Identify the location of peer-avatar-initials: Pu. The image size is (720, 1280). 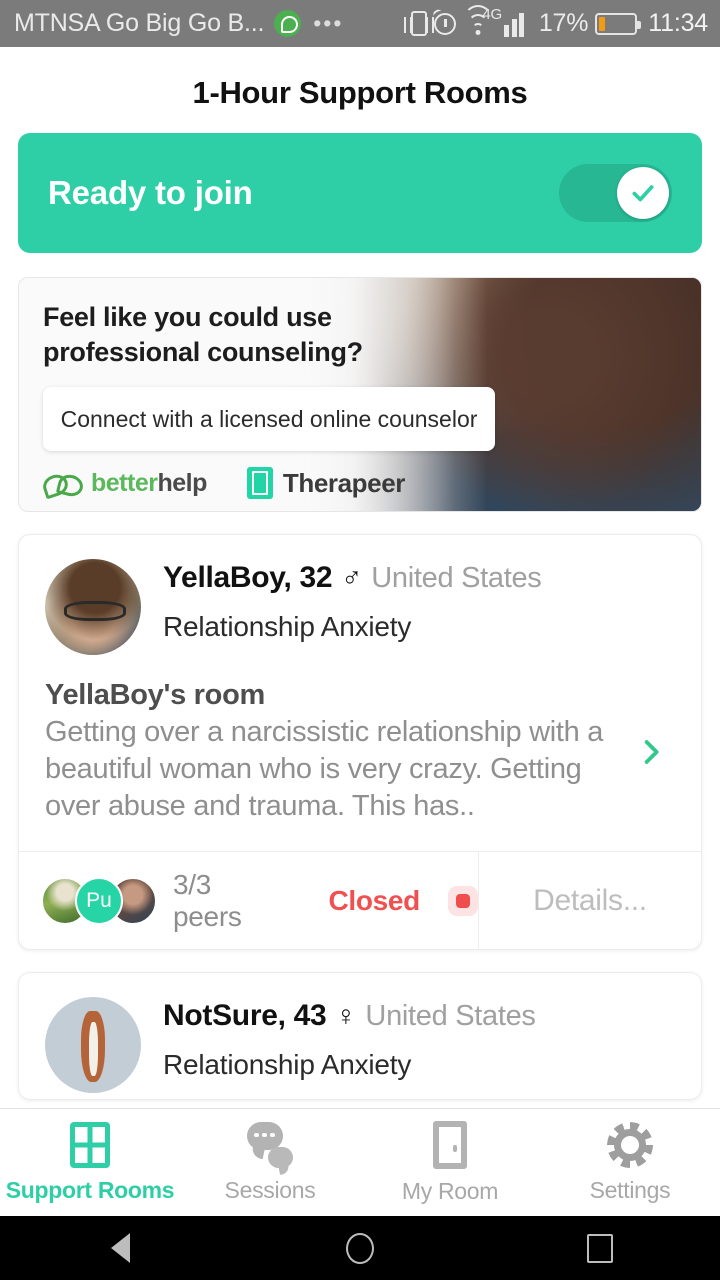
(99, 900).